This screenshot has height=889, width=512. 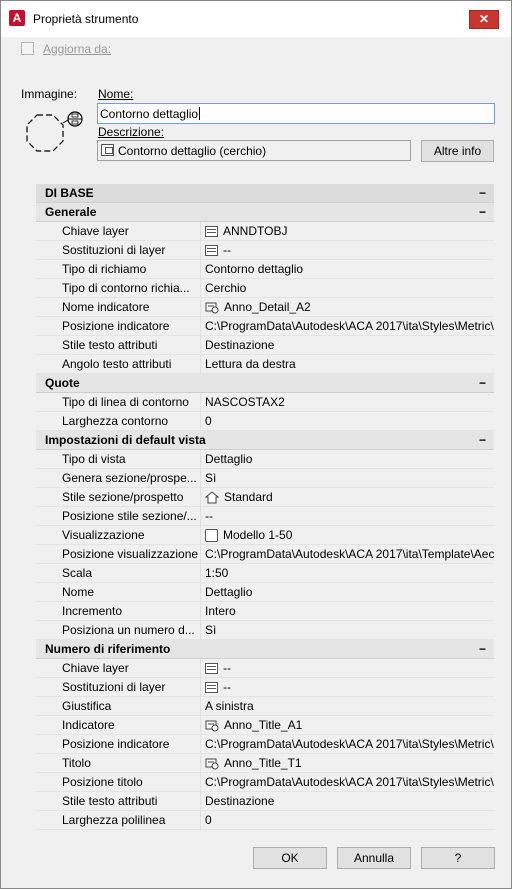 What do you see at coordinates (149, 114) in the screenshot?
I see `name-value: Contorno dettaglio` at bounding box center [149, 114].